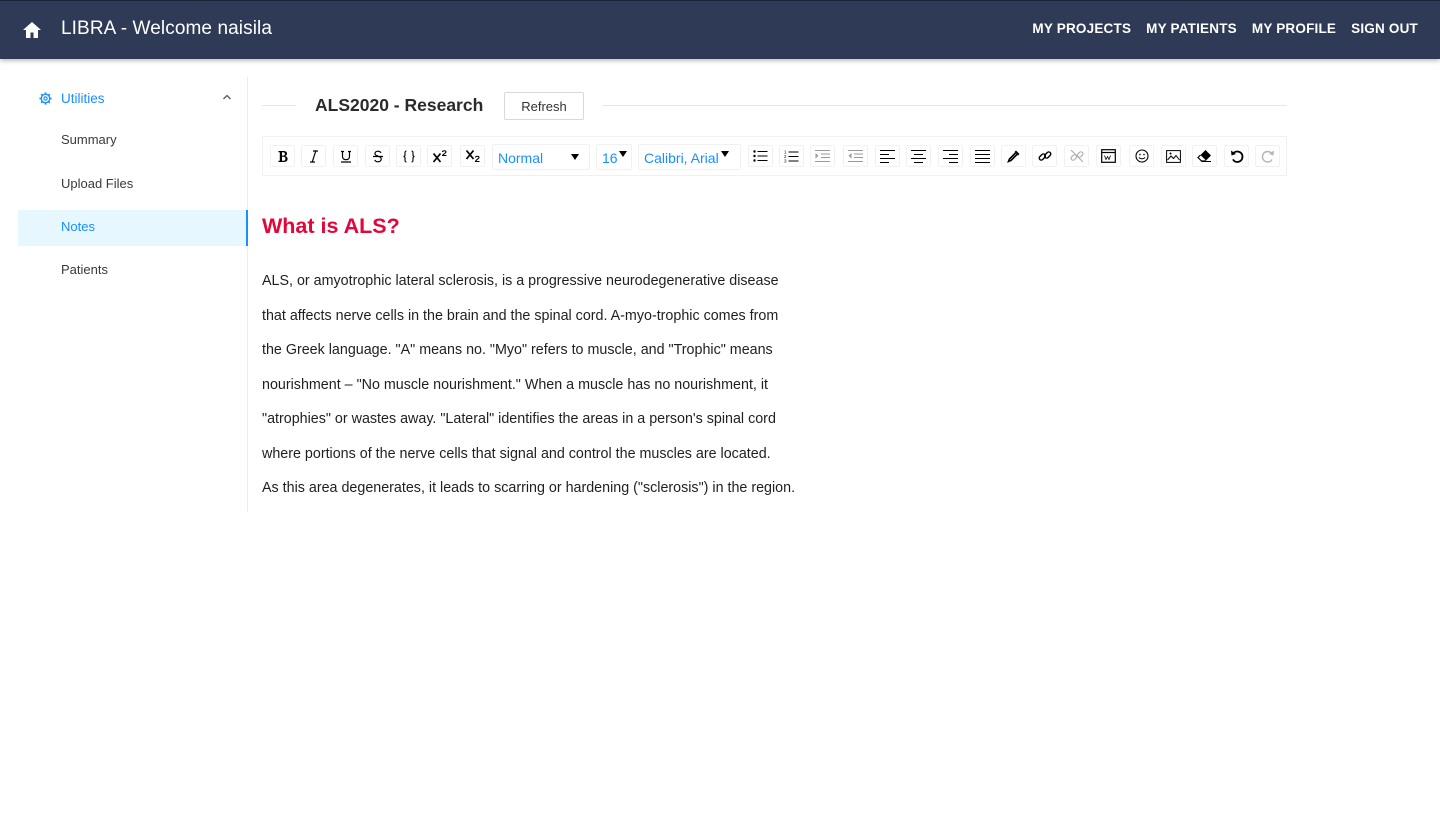  I want to click on superscript-button, so click(439, 156).